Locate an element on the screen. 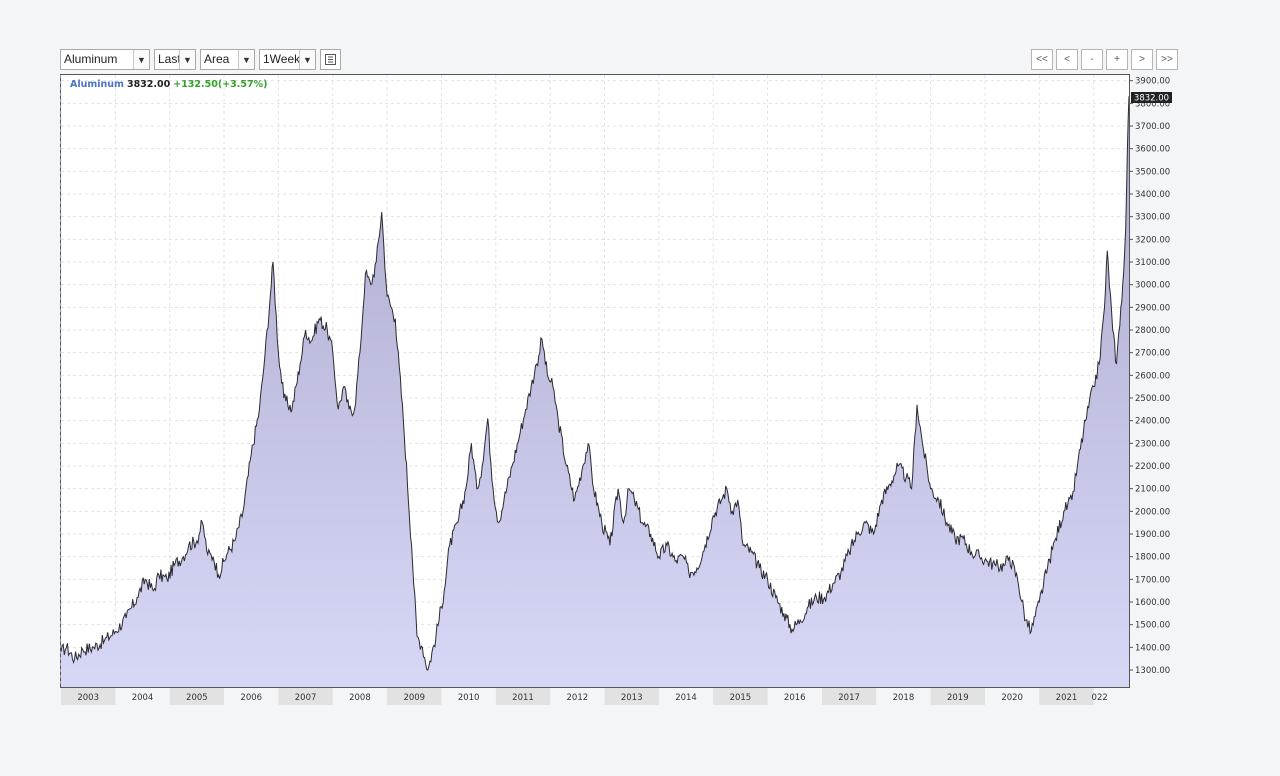  chart-legend: Aluminum 3832.00 +132.50(+3.57%) is located at coordinates (168, 84).